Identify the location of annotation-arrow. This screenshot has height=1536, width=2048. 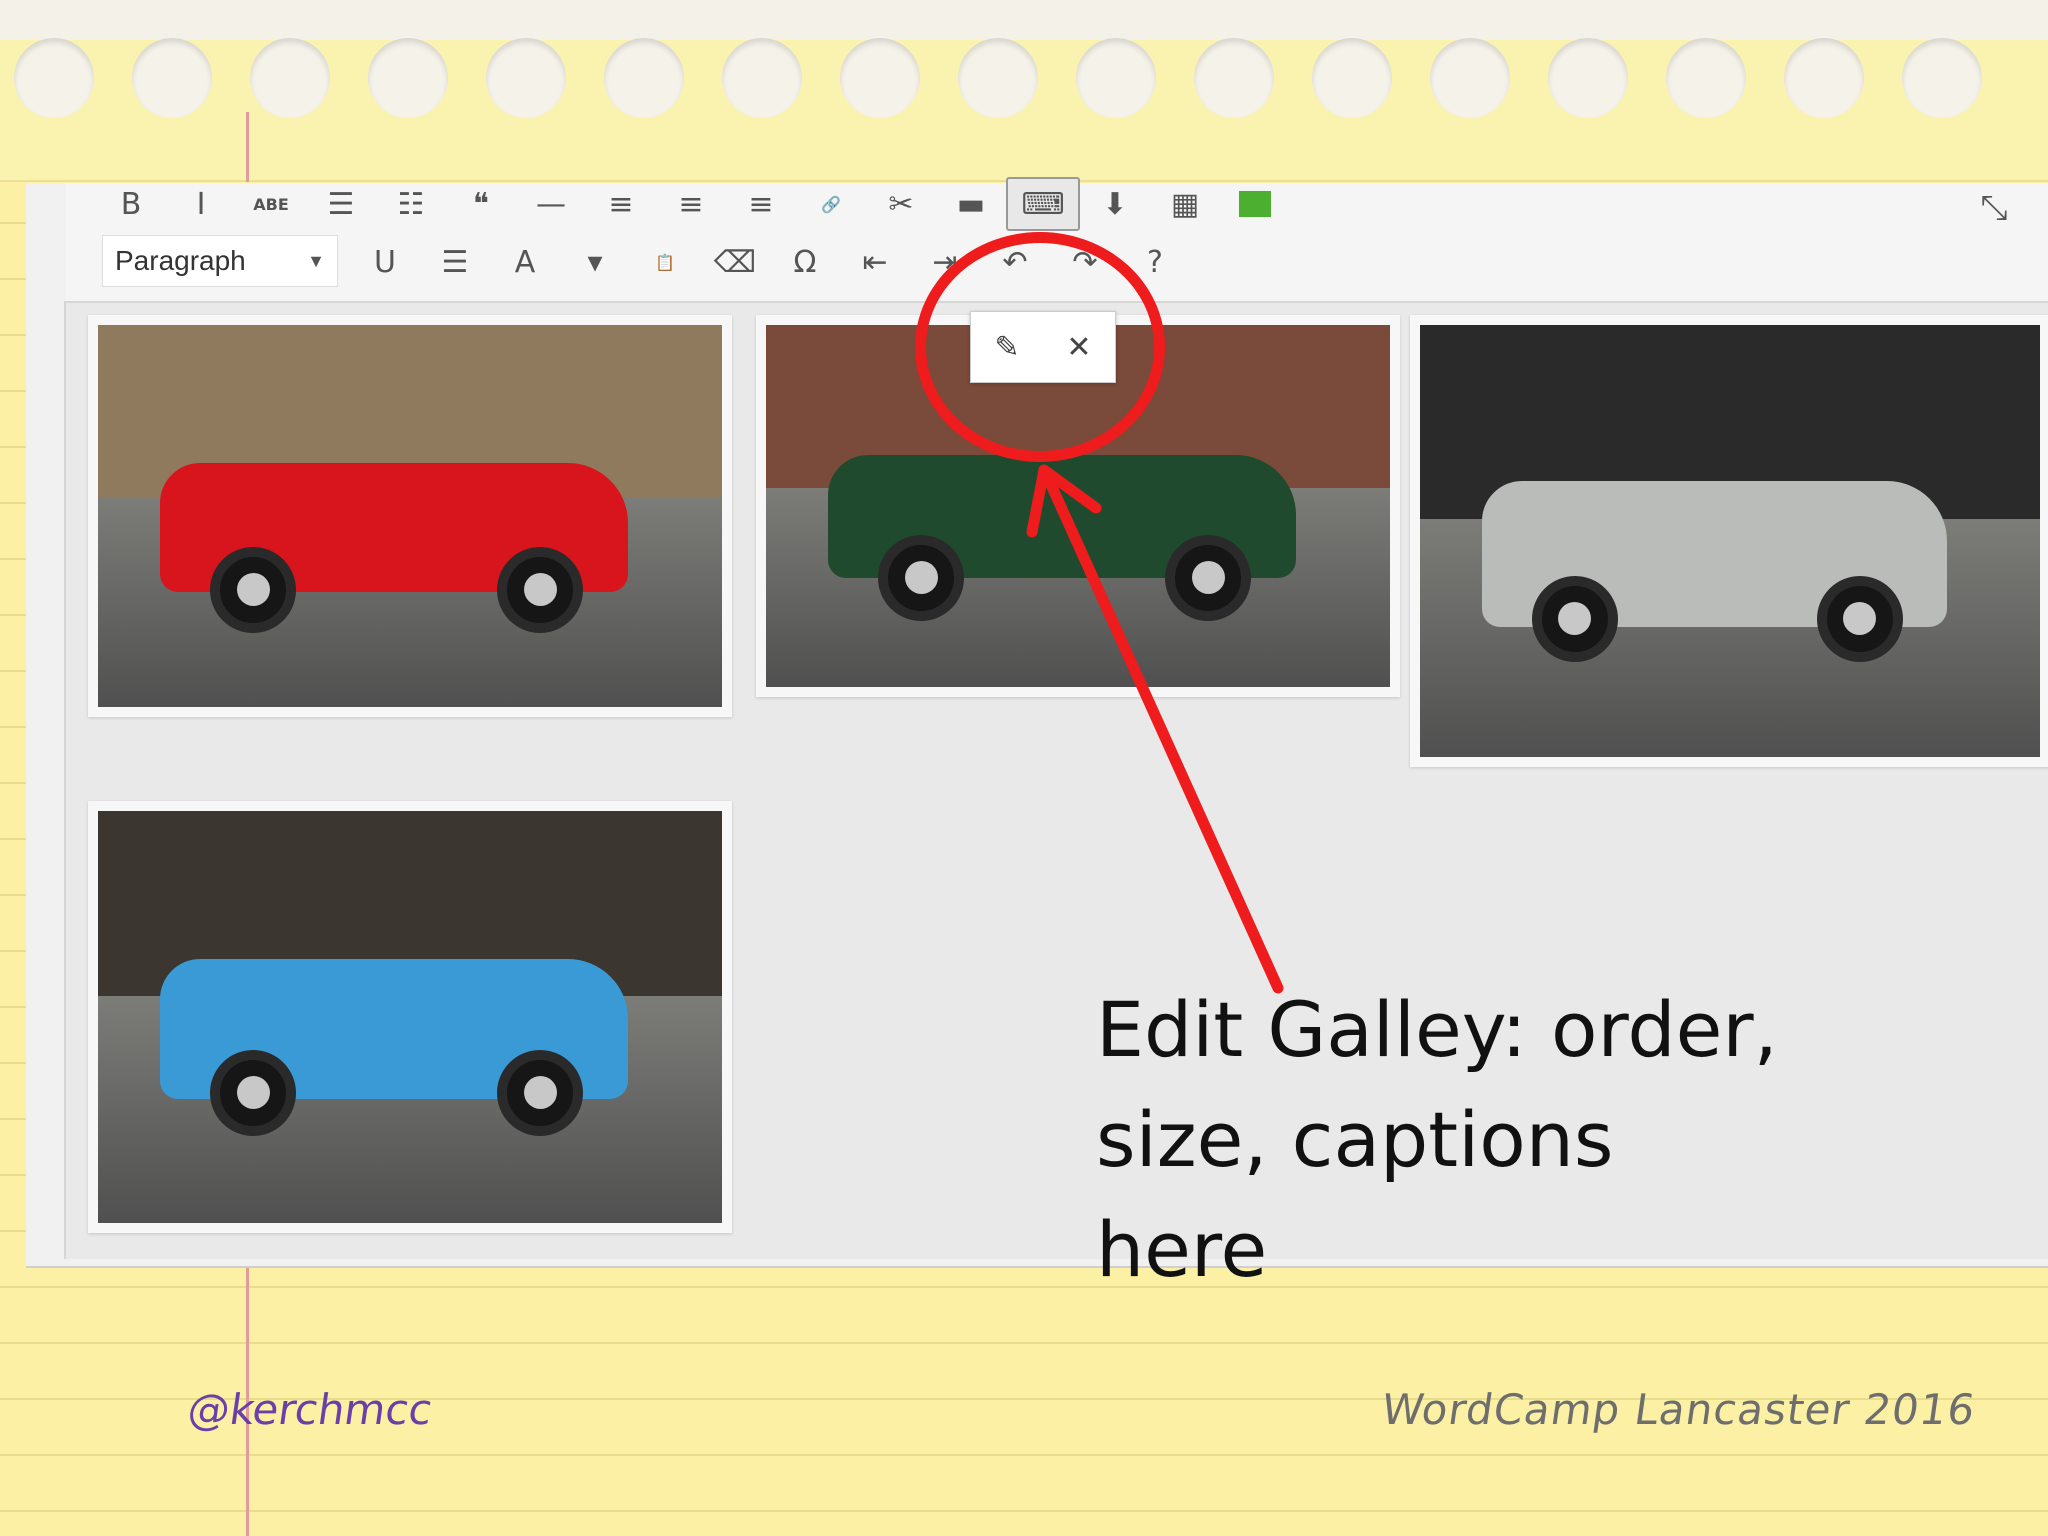
(1155, 729).